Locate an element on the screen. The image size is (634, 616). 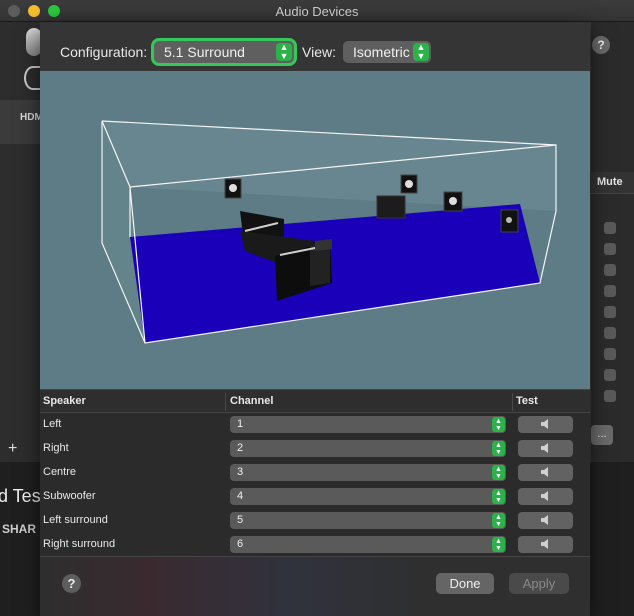
room-floor is located at coordinates (335, 273).